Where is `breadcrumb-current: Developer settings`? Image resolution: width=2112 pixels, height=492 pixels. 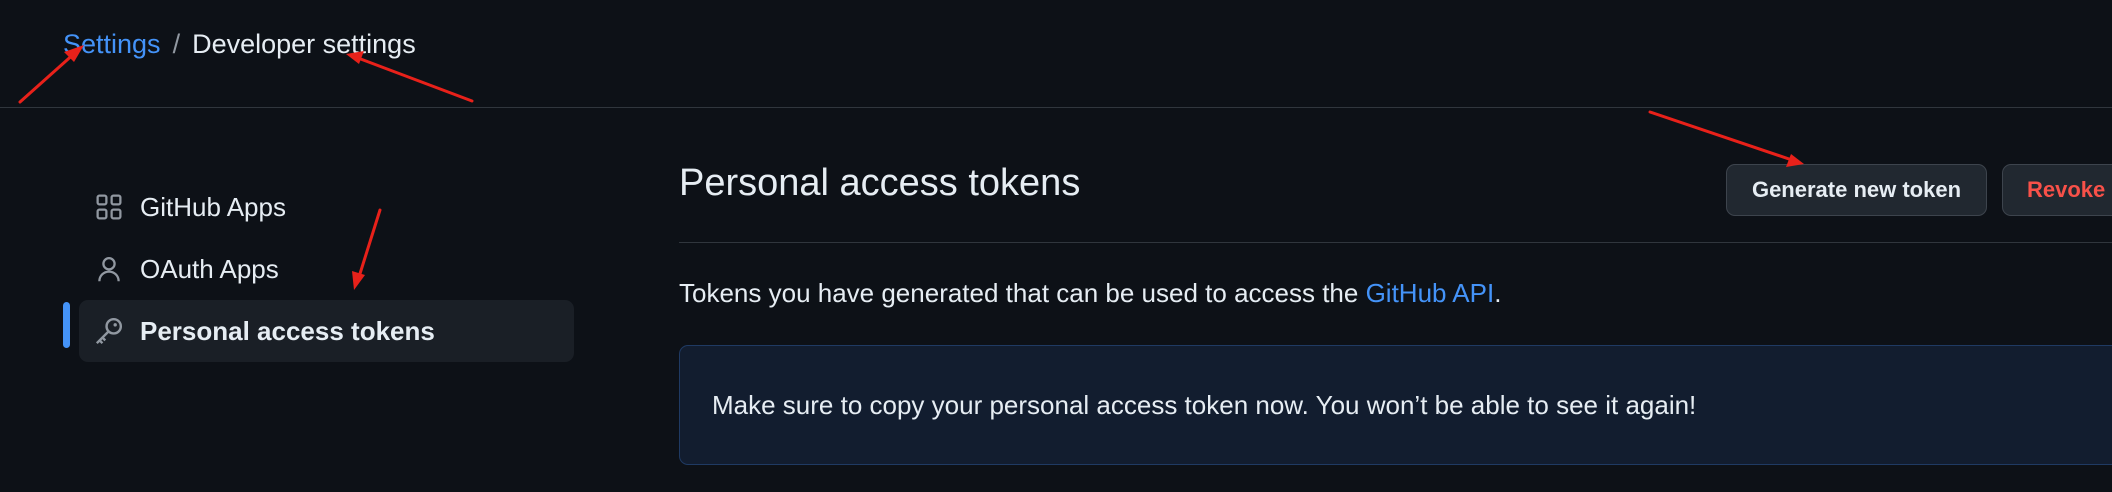 breadcrumb-current: Developer settings is located at coordinates (304, 43).